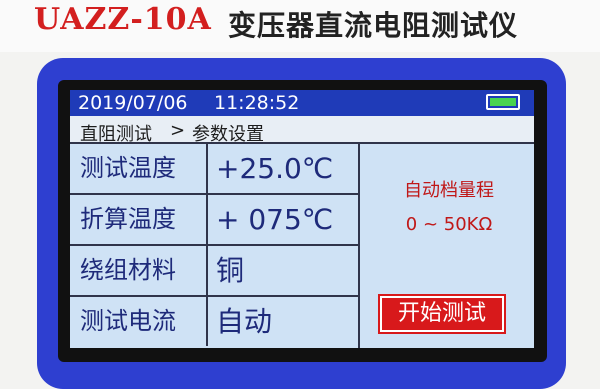 This screenshot has height=389, width=600. Describe the element at coordinates (139, 168) in the screenshot. I see `param-label: 测试温度` at that location.